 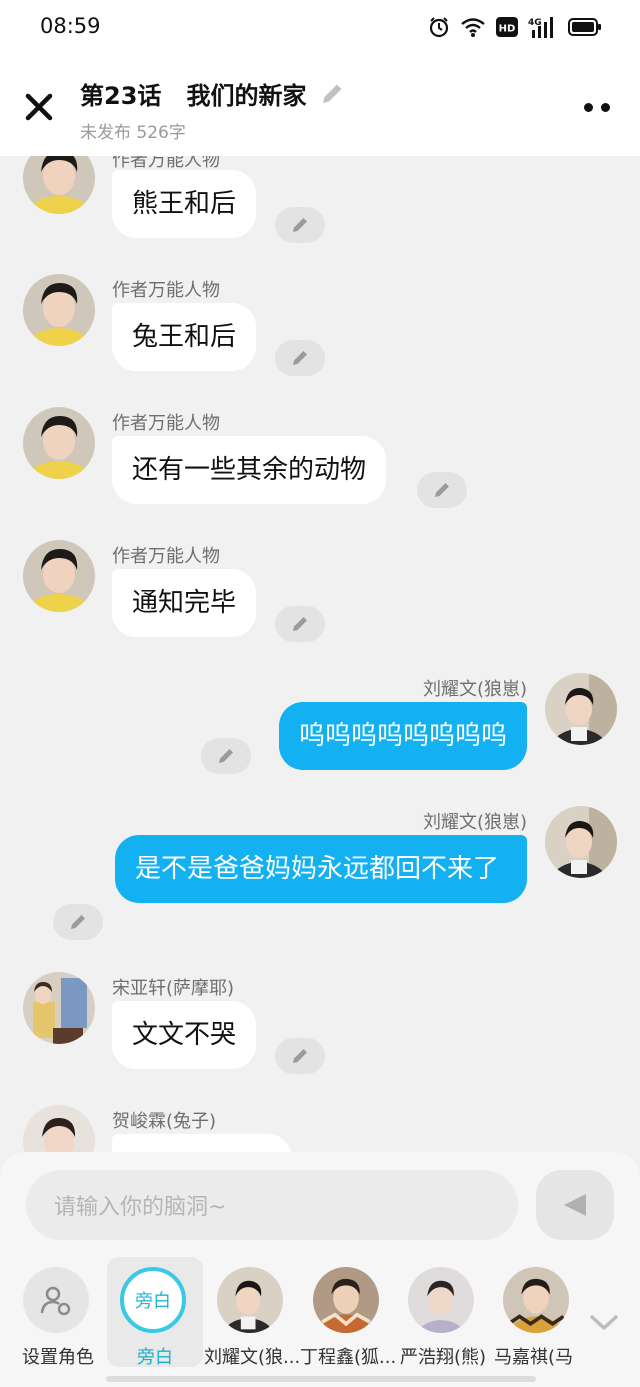 What do you see at coordinates (534, 1357) in the screenshot?
I see `role-label: 马嘉祺(马` at bounding box center [534, 1357].